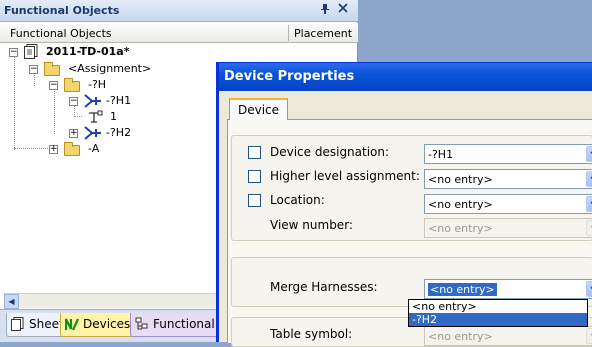  What do you see at coordinates (11, 301) in the screenshot?
I see `scroll-left-icon: ◀` at bounding box center [11, 301].